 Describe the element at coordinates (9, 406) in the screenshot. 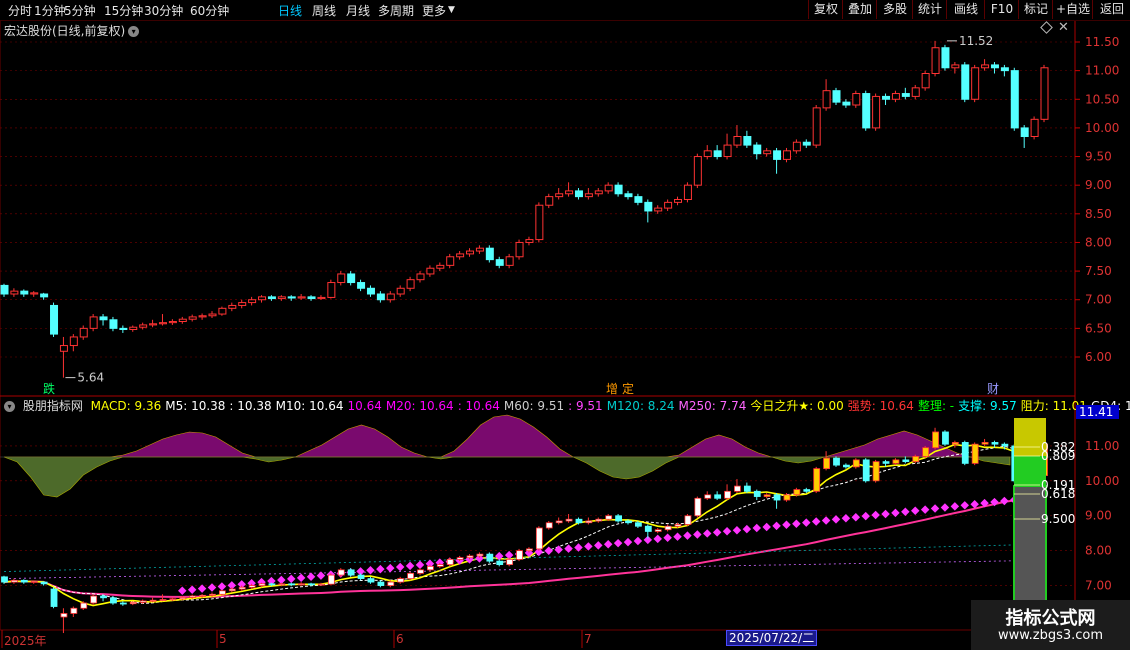

I see `indicator-chevron-icon: ▾` at that location.